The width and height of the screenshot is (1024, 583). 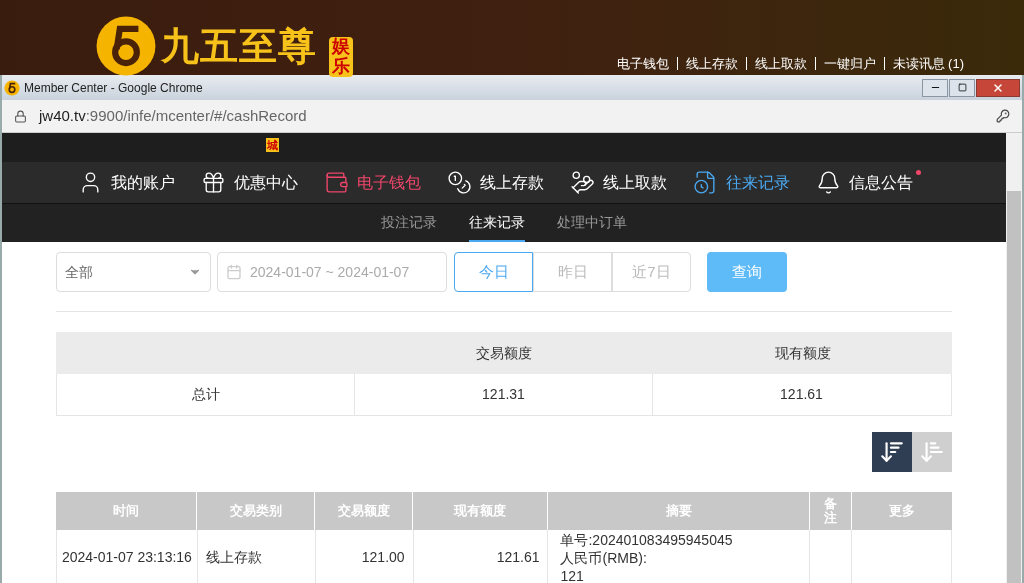 What do you see at coordinates (828, 182) in the screenshot?
I see `bell-icon` at bounding box center [828, 182].